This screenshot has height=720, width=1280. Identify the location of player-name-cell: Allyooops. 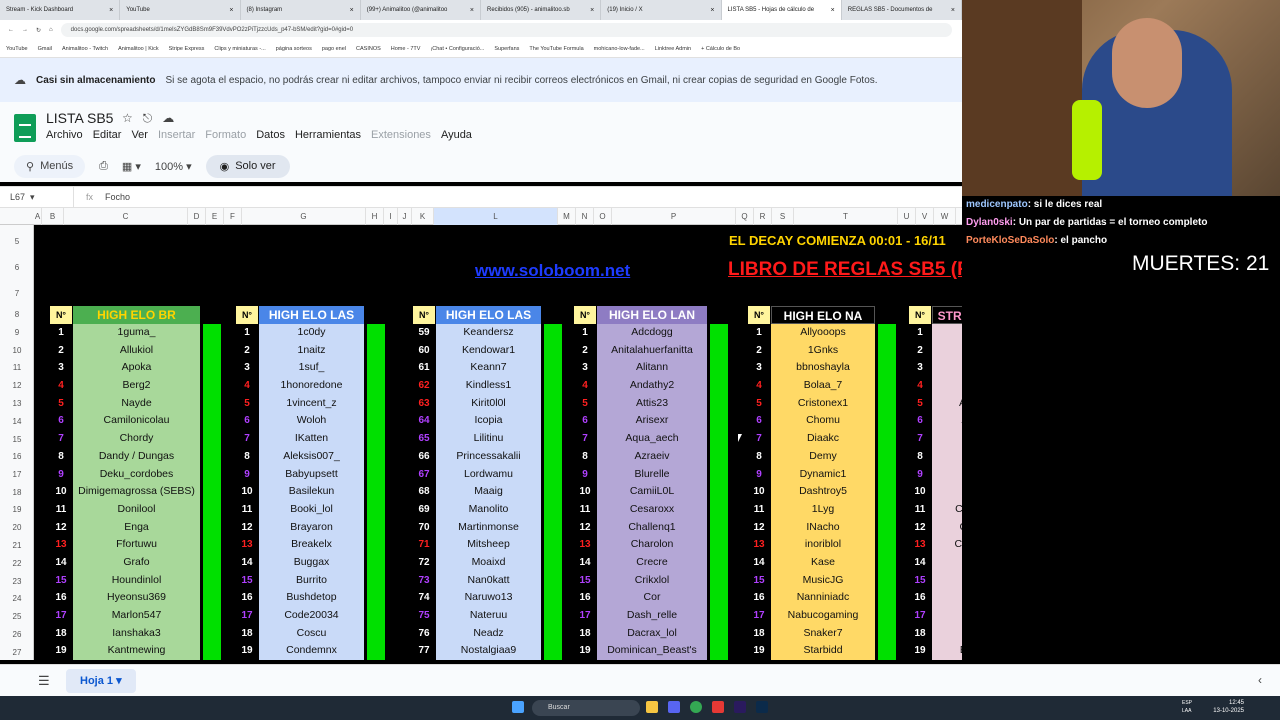
(823, 333).